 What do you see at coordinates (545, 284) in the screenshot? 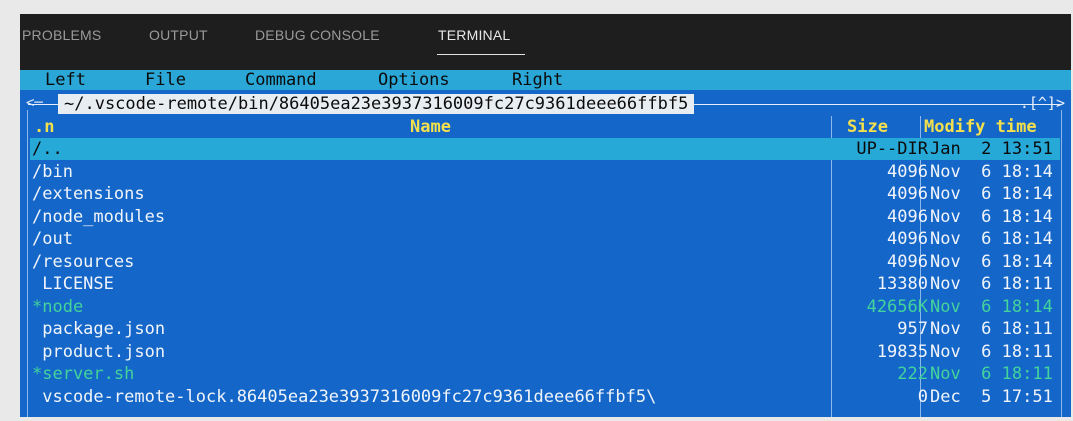
I see `file-row: LICENSE 13380 Nov 6 18:11` at bounding box center [545, 284].